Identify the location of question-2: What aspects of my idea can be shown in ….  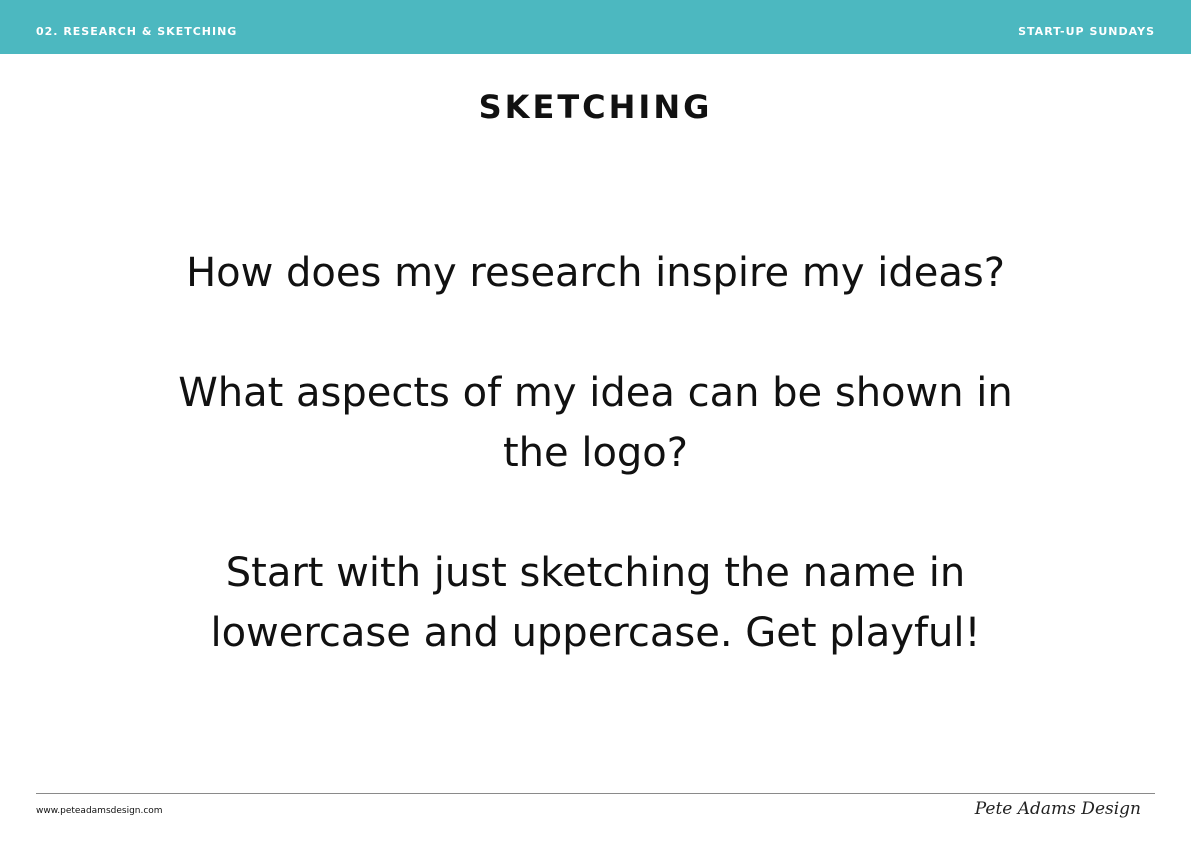
(595, 423).